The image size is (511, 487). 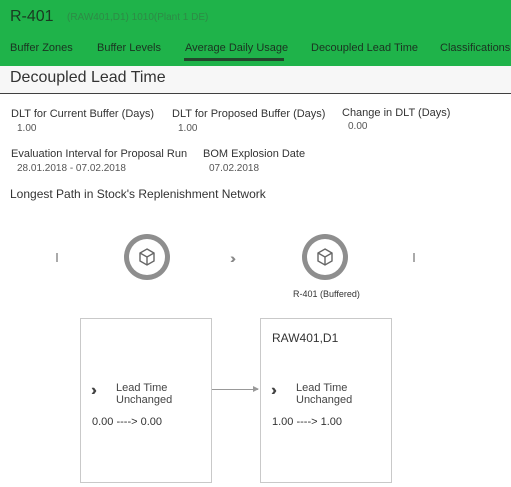 What do you see at coordinates (57, 257) in the screenshot?
I see `path-start-marker` at bounding box center [57, 257].